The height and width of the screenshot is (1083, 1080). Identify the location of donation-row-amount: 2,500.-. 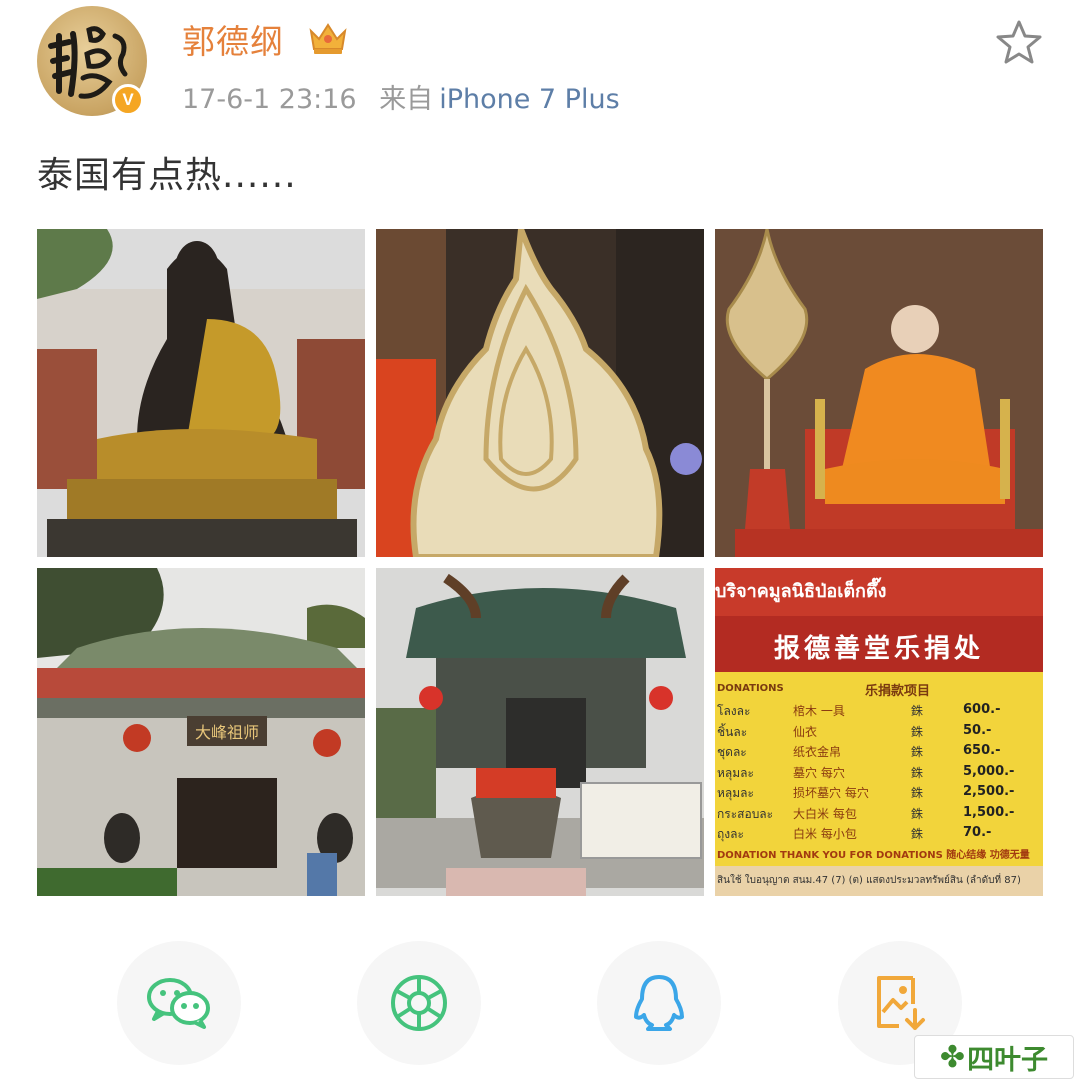
(989, 791).